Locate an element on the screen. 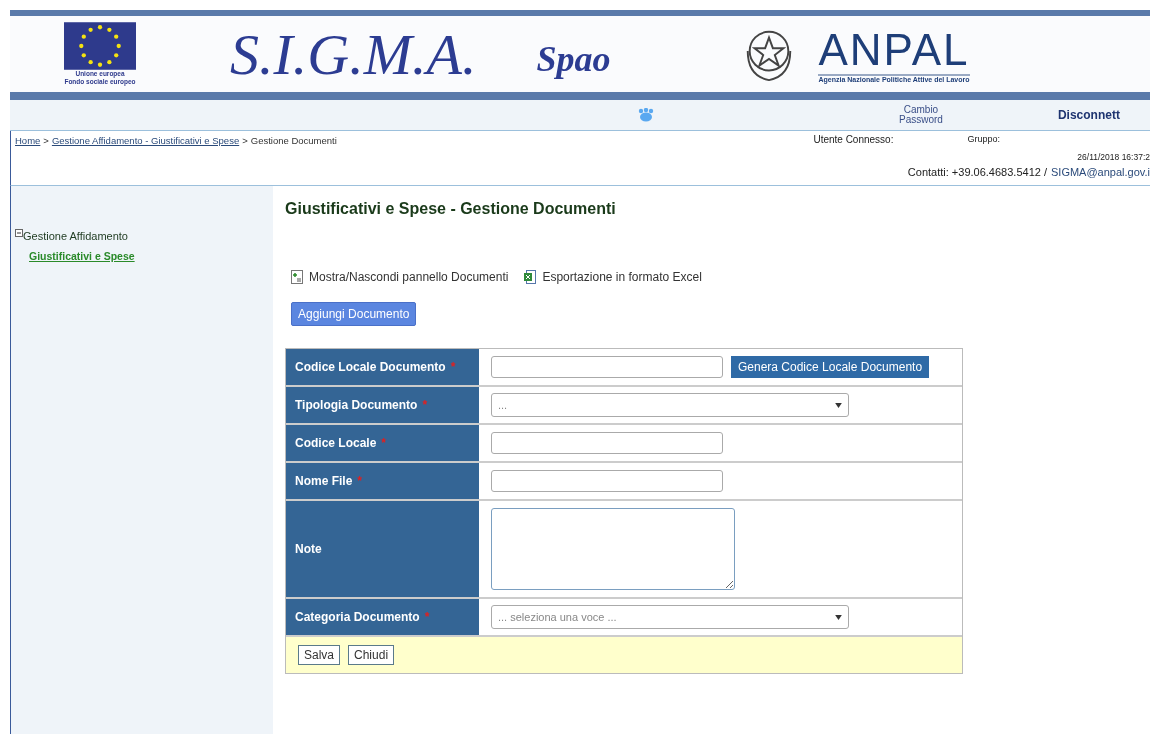 This screenshot has width=1150, height=734. sidebar-subitem: Giustificativi e Spese is located at coordinates (82, 256).